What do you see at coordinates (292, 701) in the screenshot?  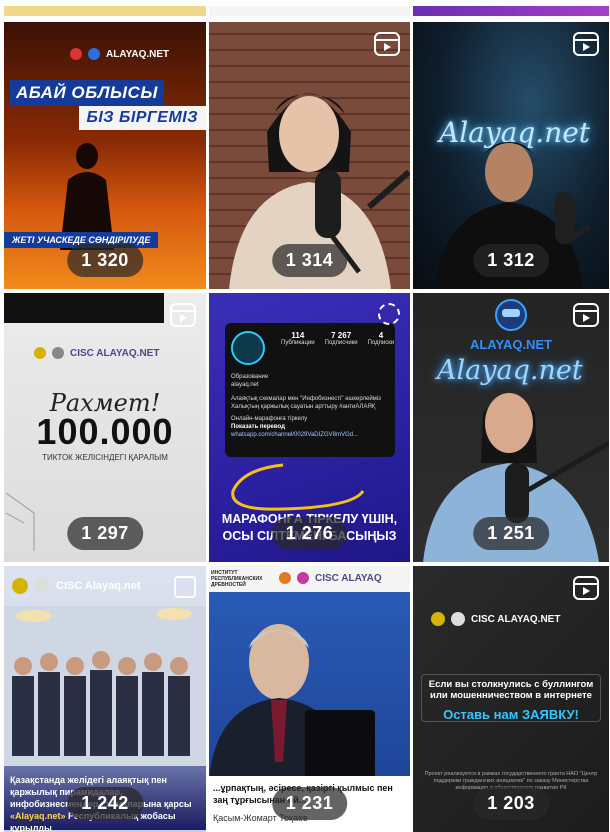 I see `speaker-photo` at bounding box center [292, 701].